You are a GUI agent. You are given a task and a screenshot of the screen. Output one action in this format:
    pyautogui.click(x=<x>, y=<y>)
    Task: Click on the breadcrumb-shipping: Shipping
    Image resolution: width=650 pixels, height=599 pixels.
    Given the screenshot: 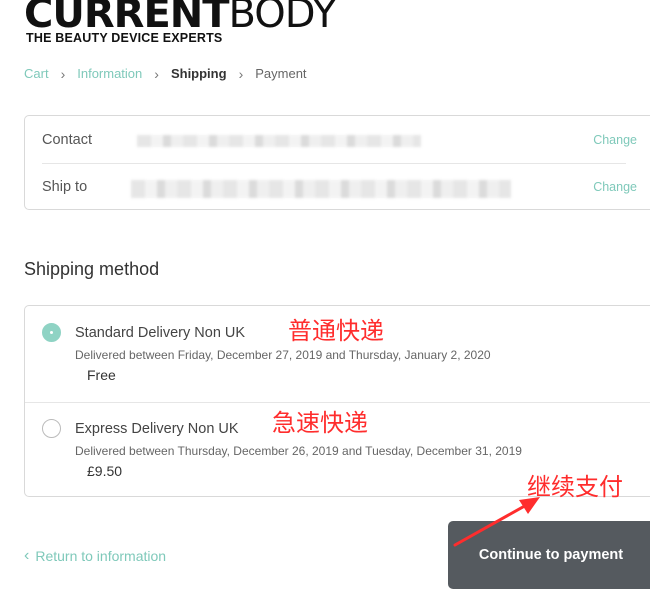 What is the action you would take?
    pyautogui.click(x=198, y=73)
    